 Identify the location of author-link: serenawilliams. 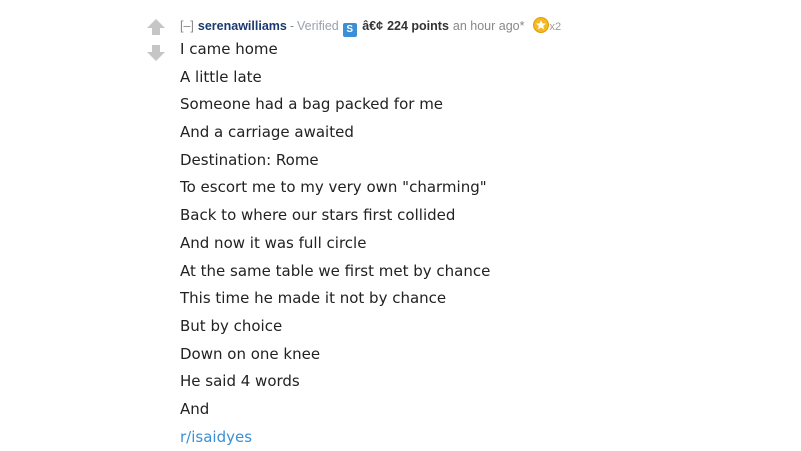
(242, 26).